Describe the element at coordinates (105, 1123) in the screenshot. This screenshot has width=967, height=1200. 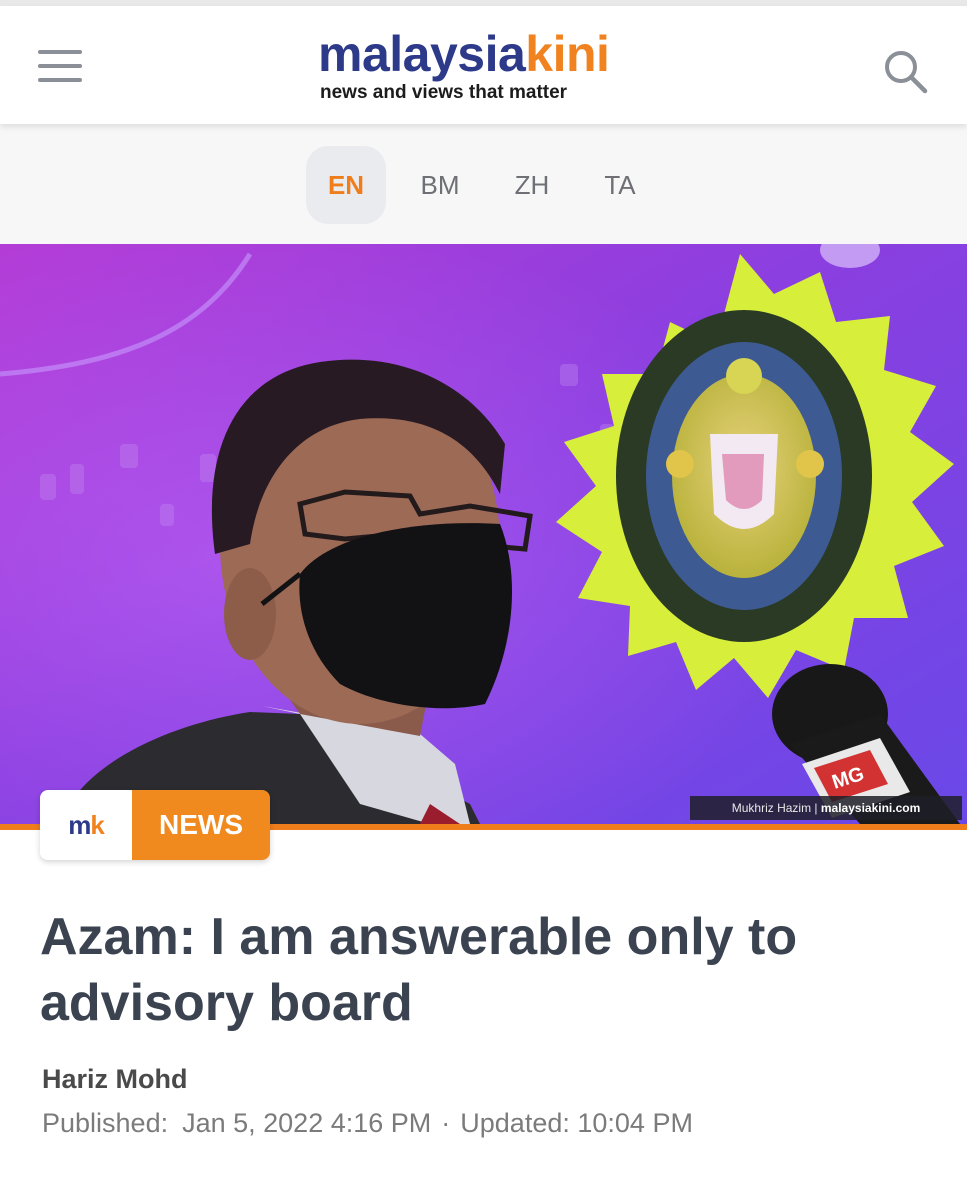
I see `published-label: Published:` at that location.